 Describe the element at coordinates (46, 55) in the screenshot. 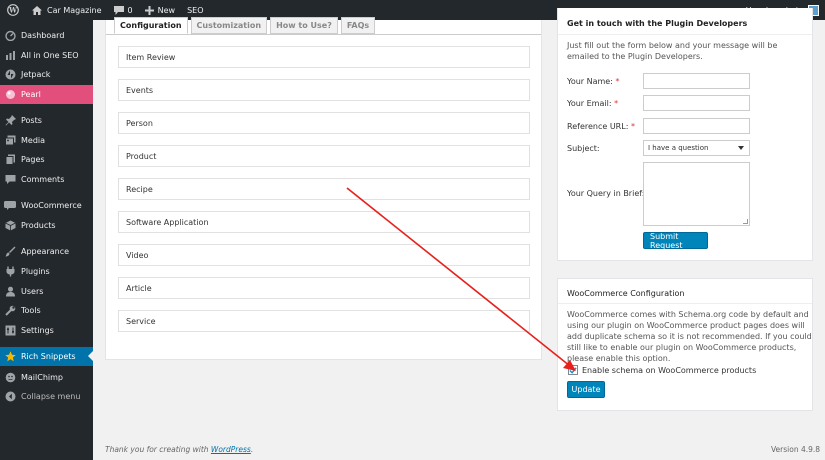

I see `menu-item-all-in-one-seo: All in One SEO` at that location.